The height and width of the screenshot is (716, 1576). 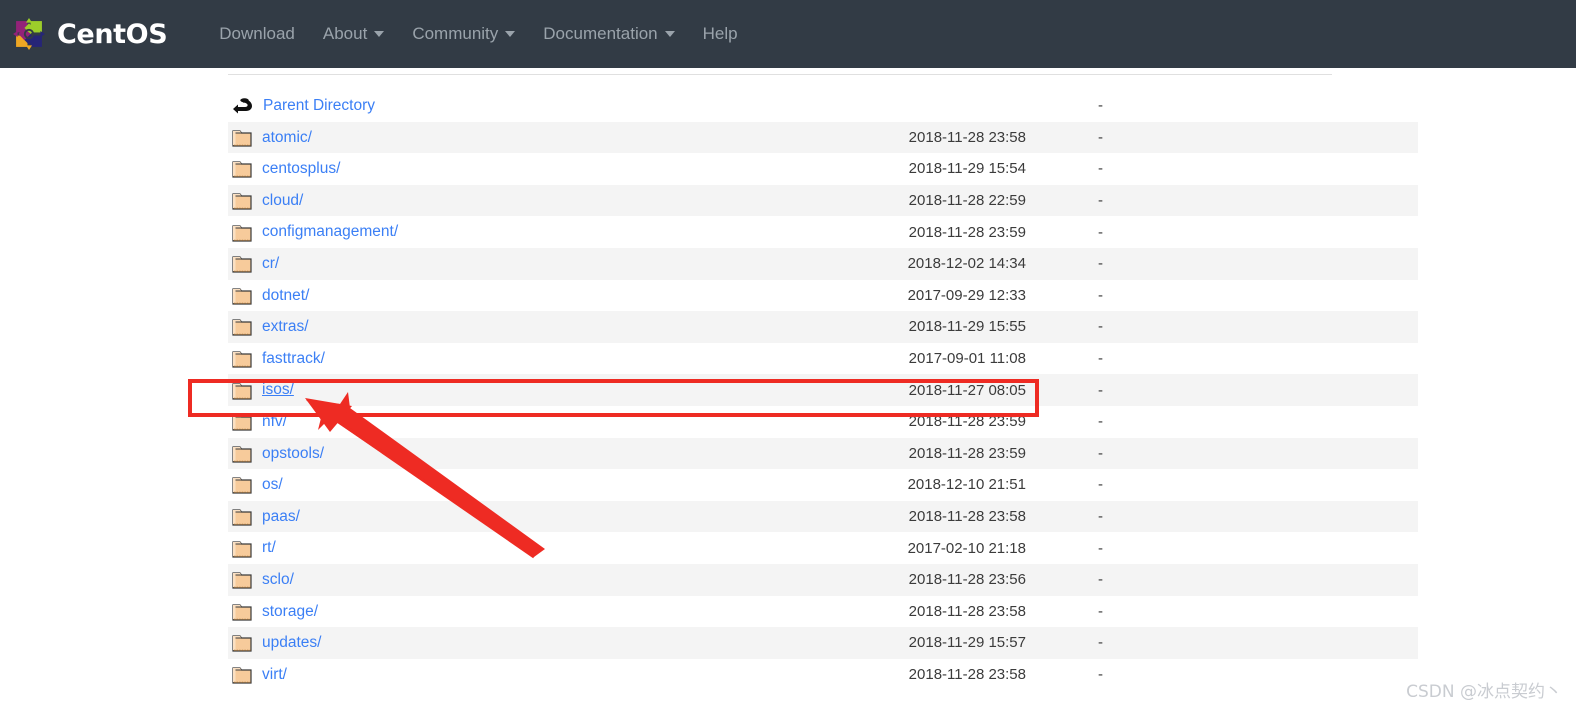 What do you see at coordinates (274, 422) in the screenshot?
I see `directory-link: nfv/` at bounding box center [274, 422].